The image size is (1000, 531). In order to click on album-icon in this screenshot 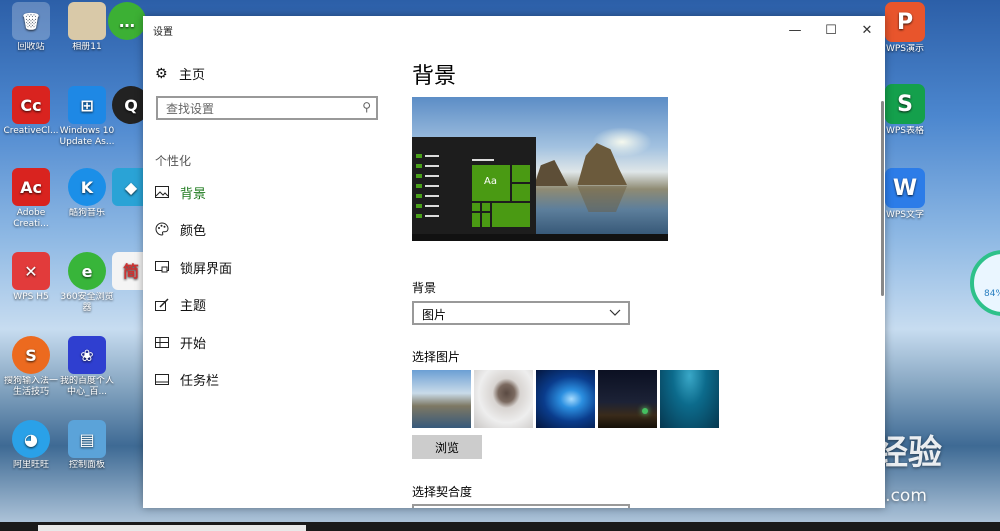, I will do `click(87, 21)`.